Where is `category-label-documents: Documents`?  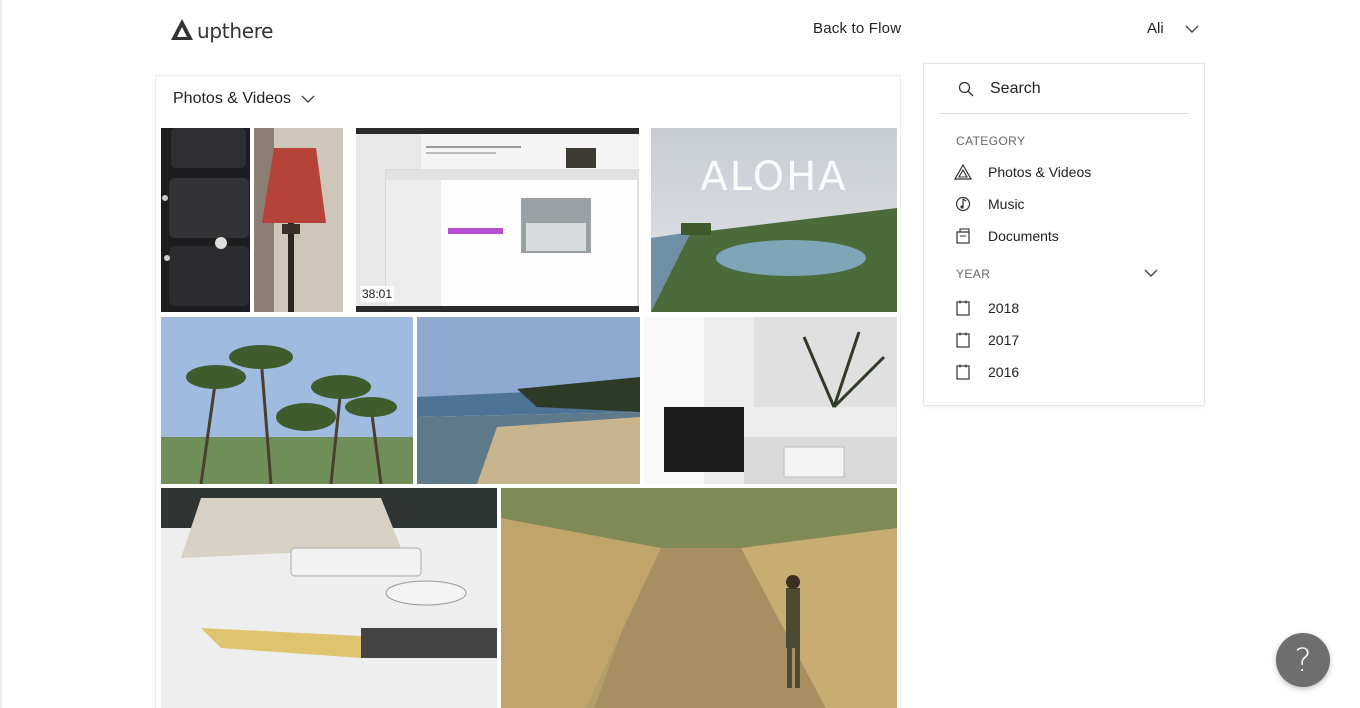
category-label-documents: Documents is located at coordinates (1023, 236).